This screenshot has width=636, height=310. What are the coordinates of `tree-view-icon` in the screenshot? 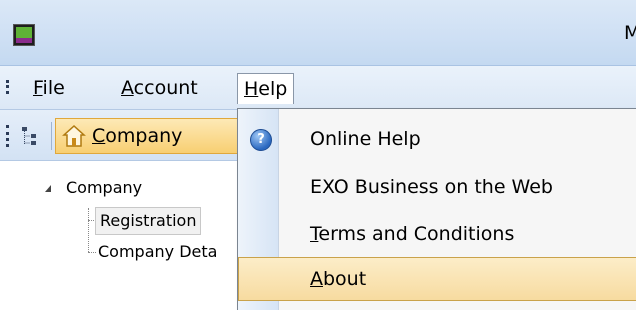 It's located at (31, 136).